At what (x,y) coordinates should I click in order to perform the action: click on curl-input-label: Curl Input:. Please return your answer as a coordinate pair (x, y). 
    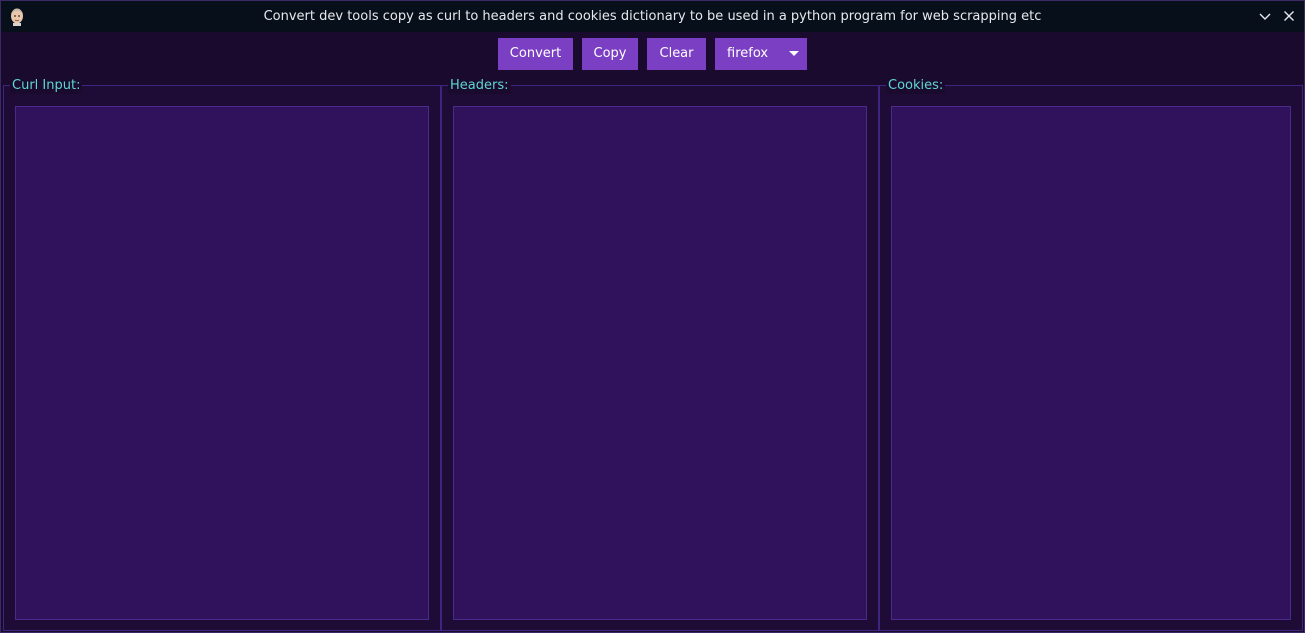
    Looking at the image, I should click on (46, 86).